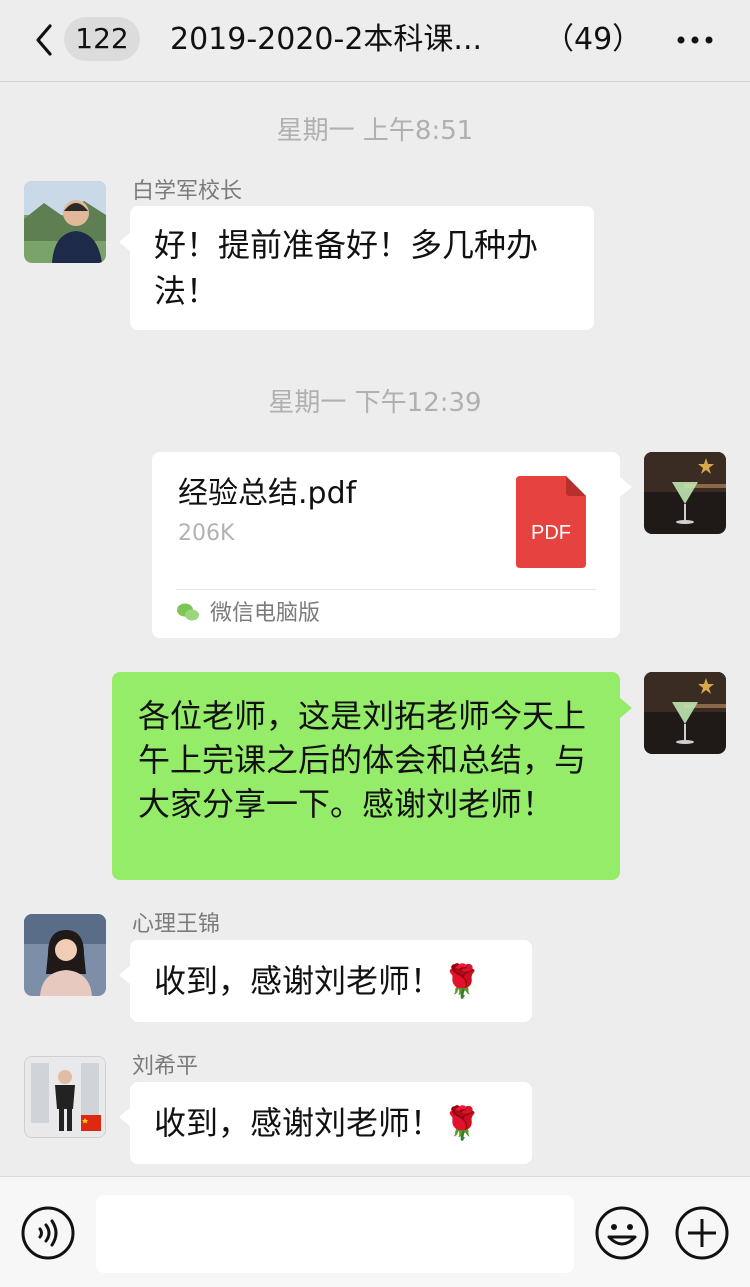 The height and width of the screenshot is (1287, 750). I want to click on file-size: 206K, so click(206, 533).